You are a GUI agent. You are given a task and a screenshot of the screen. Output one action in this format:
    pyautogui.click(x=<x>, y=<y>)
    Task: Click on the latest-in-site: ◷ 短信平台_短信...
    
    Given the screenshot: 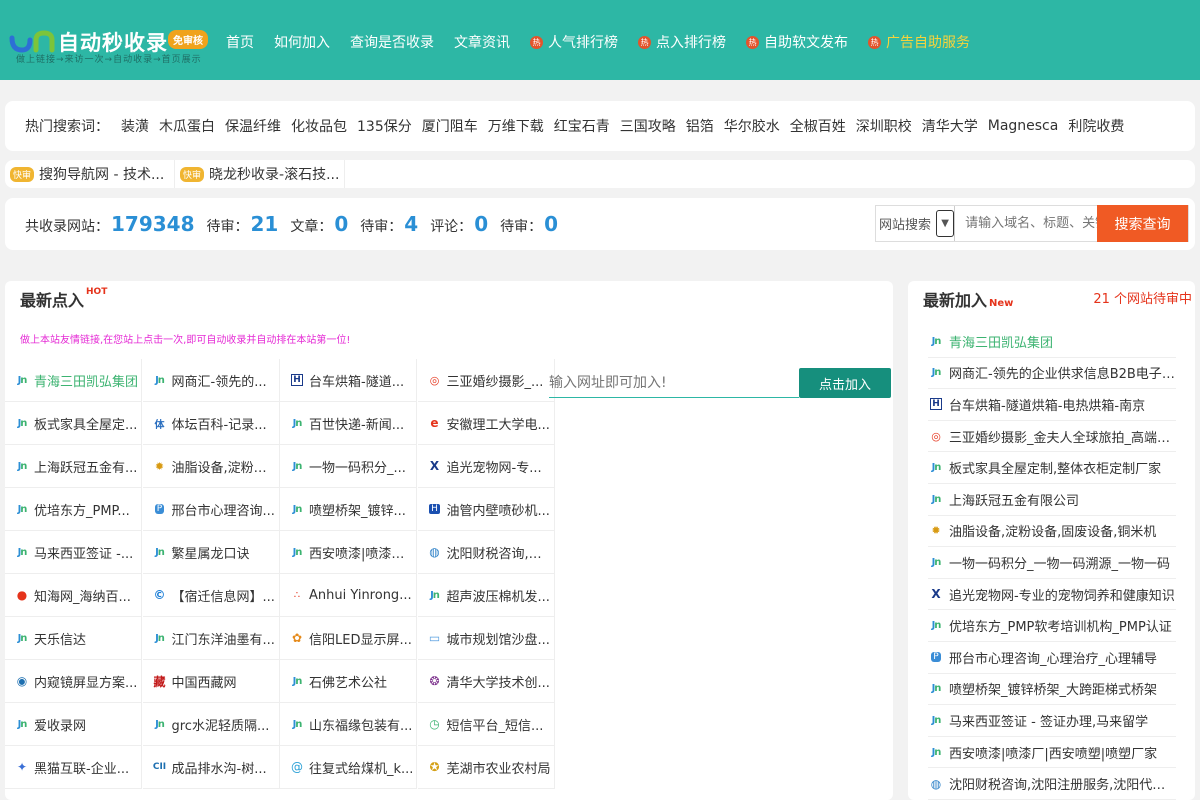 What is the action you would take?
    pyautogui.click(x=486, y=724)
    